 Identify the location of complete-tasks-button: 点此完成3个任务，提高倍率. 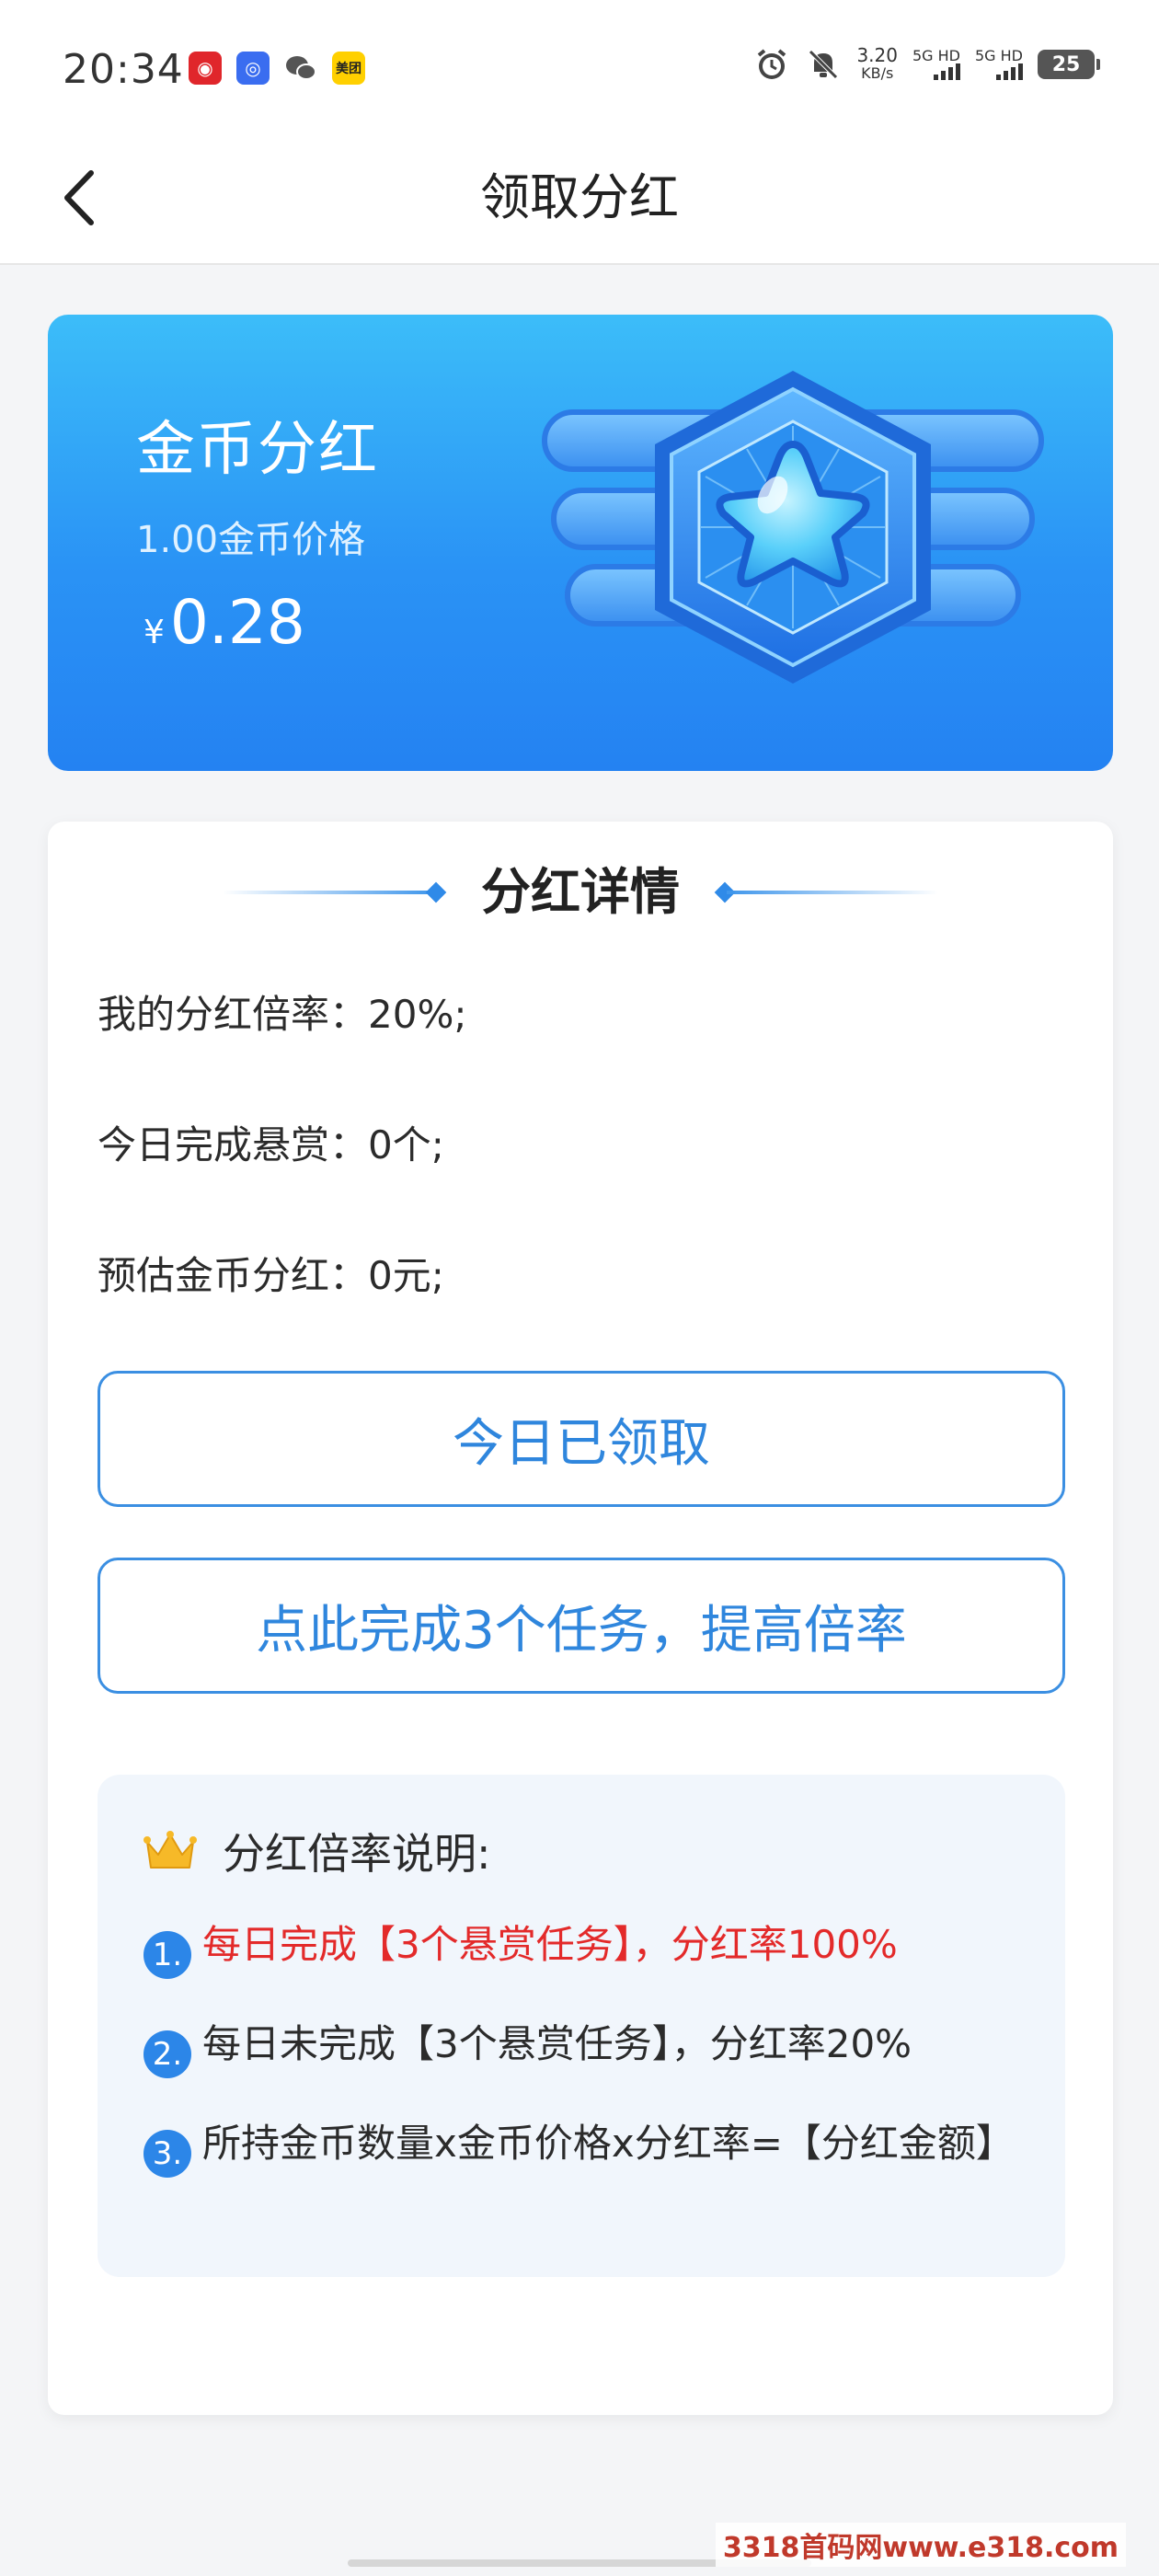
(581, 1626).